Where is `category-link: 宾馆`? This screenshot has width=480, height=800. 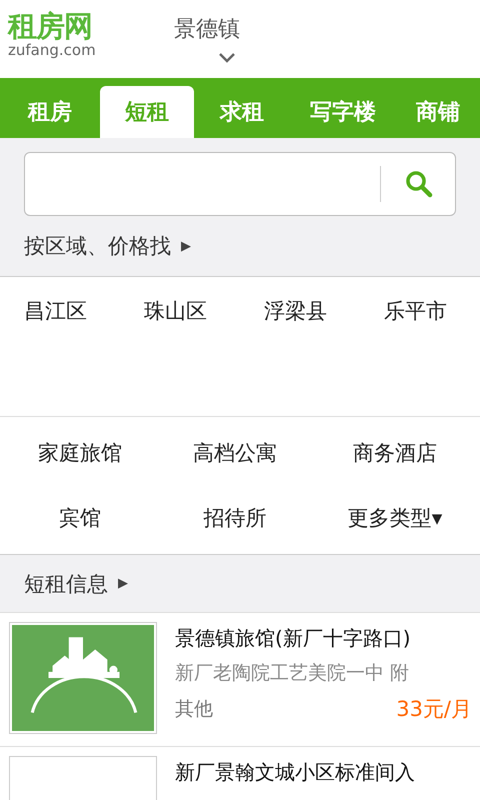
category-link: 宾馆 is located at coordinates (80, 518).